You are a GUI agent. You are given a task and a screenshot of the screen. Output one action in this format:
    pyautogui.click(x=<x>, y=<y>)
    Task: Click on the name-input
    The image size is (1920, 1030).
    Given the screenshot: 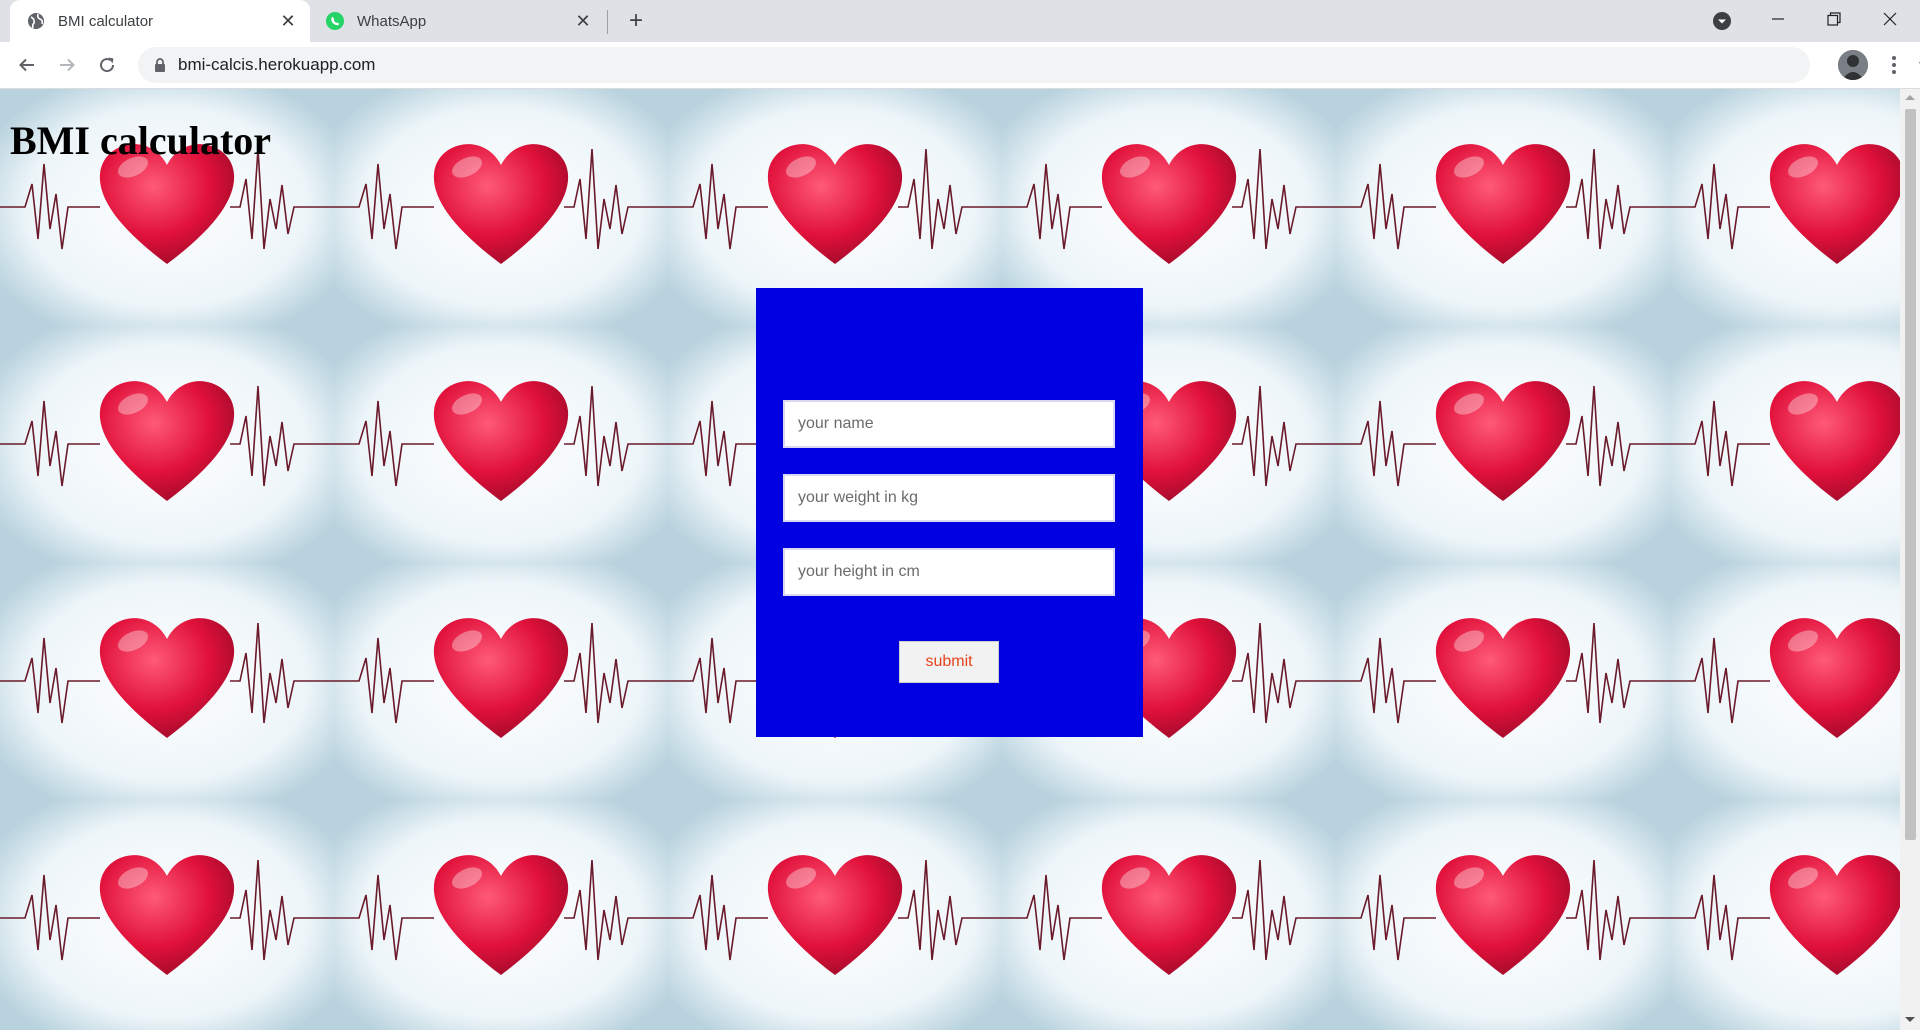 What is the action you would take?
    pyautogui.click(x=949, y=424)
    